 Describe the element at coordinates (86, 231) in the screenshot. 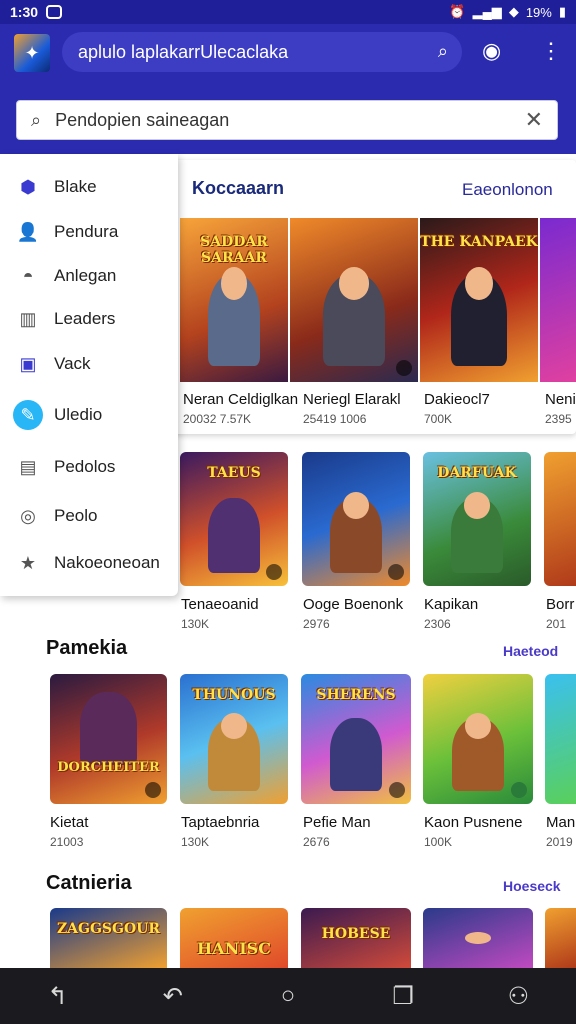

I see `drawer-item-label: Pendura` at that location.